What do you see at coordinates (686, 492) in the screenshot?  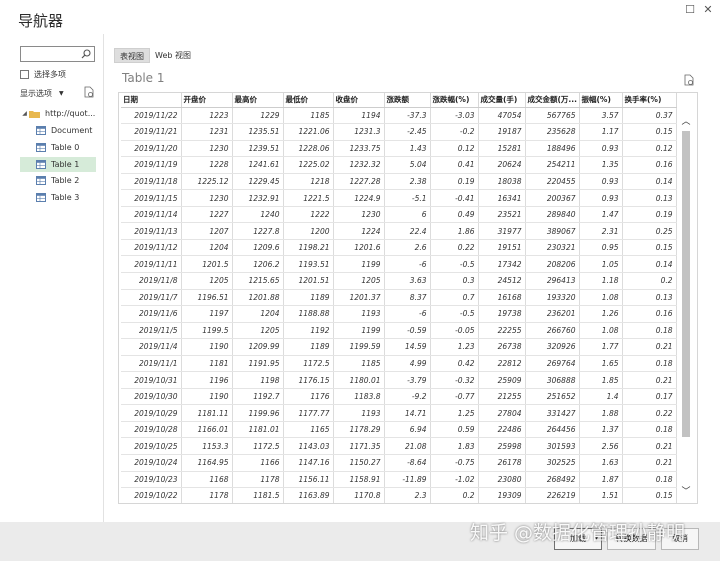 I see `scroll-down-icon: ﹀` at bounding box center [686, 492].